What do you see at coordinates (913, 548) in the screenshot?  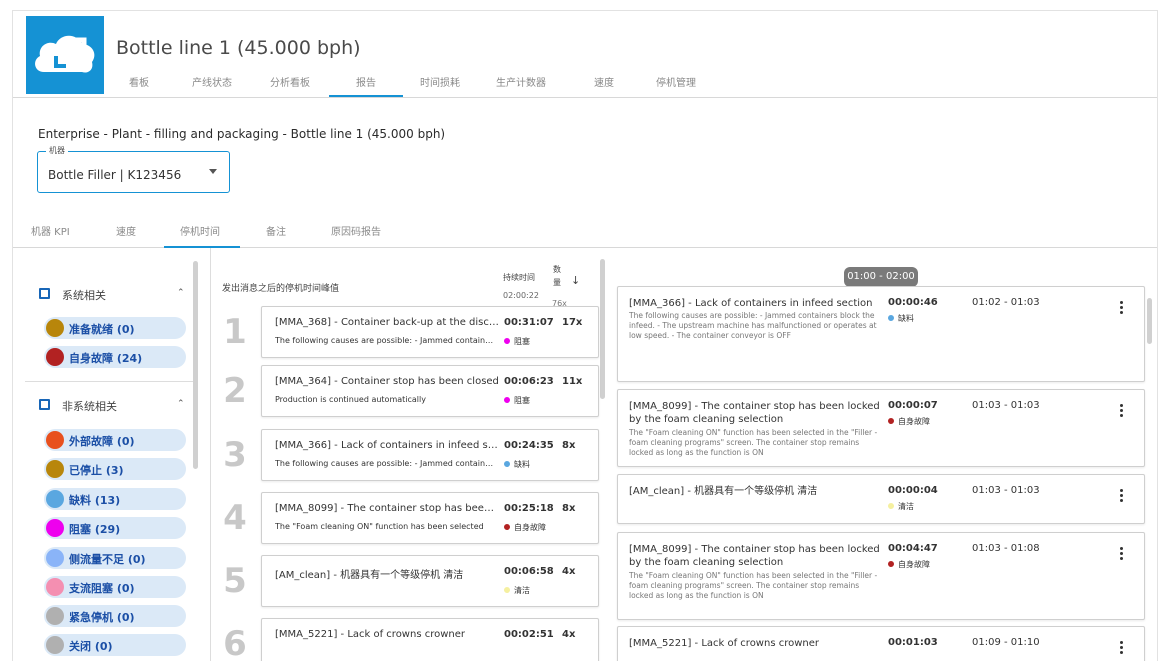 I see `message-duration: 00:04:47` at bounding box center [913, 548].